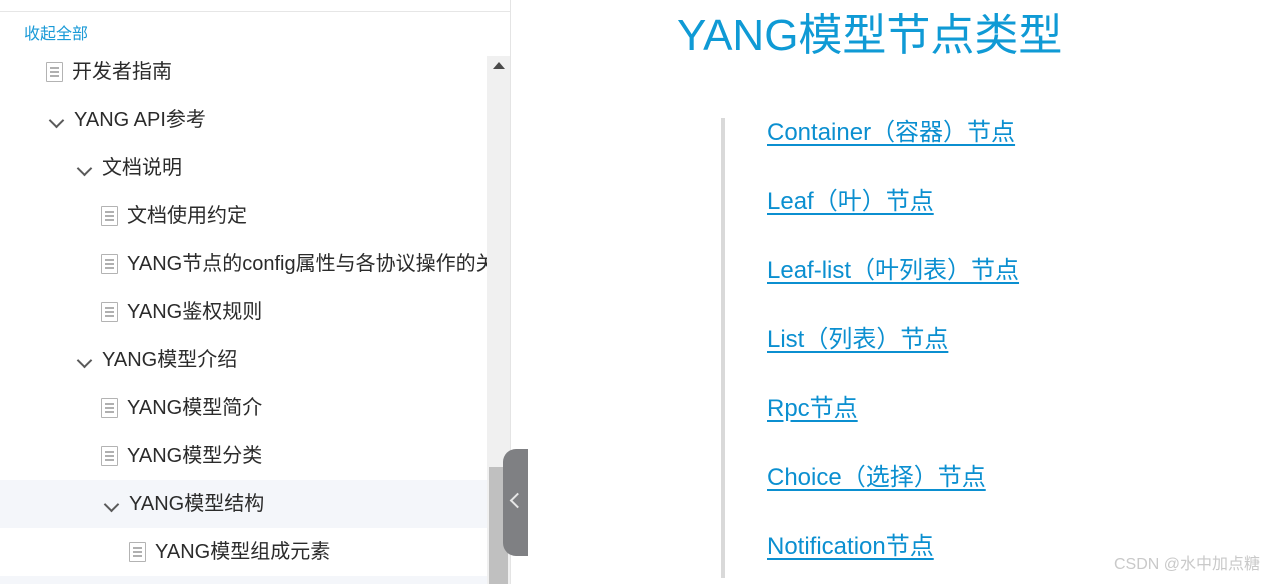 This screenshot has width=1274, height=584. Describe the element at coordinates (318, 264) in the screenshot. I see `tree-item-label: YANG节点的config属性与各协议操作的关系` at that location.